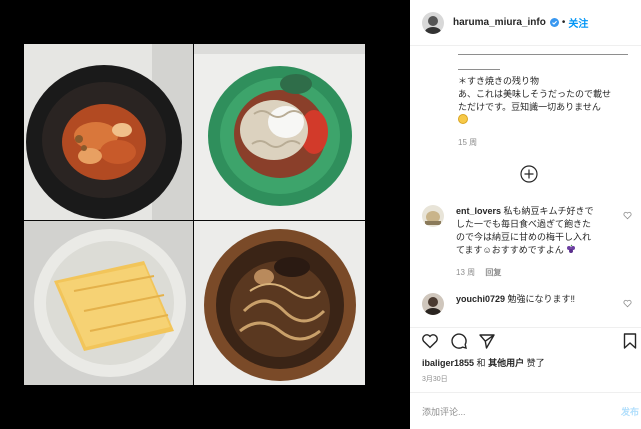 This screenshot has height=429, width=641. Describe the element at coordinates (535, 94) in the screenshot. I see `caption-line: あ、これは美味しそうだったので載せ` at that location.